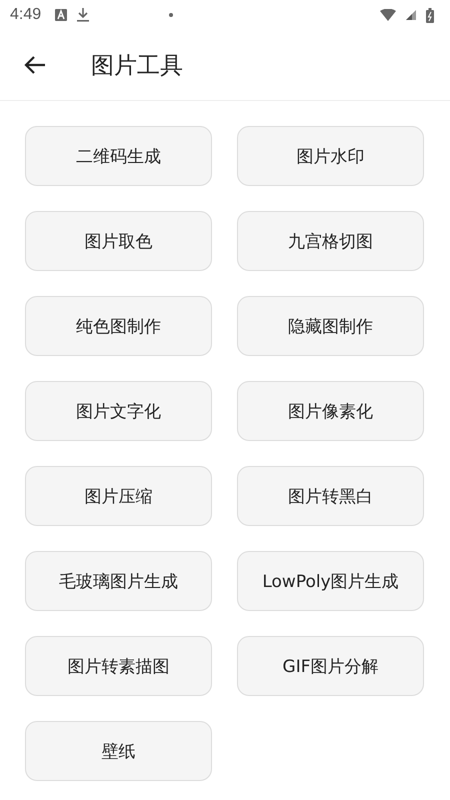 The image size is (450, 800). I want to click on back-arrow-icon, so click(35, 65).